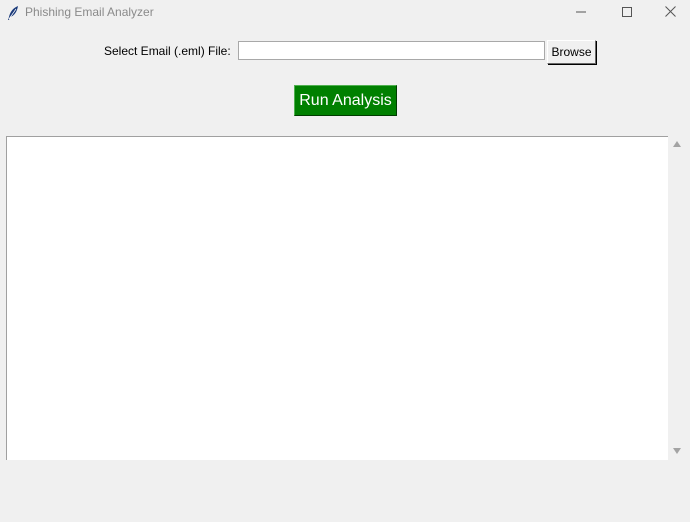  What do you see at coordinates (677, 144) in the screenshot?
I see `scroll-up-arrow-icon` at bounding box center [677, 144].